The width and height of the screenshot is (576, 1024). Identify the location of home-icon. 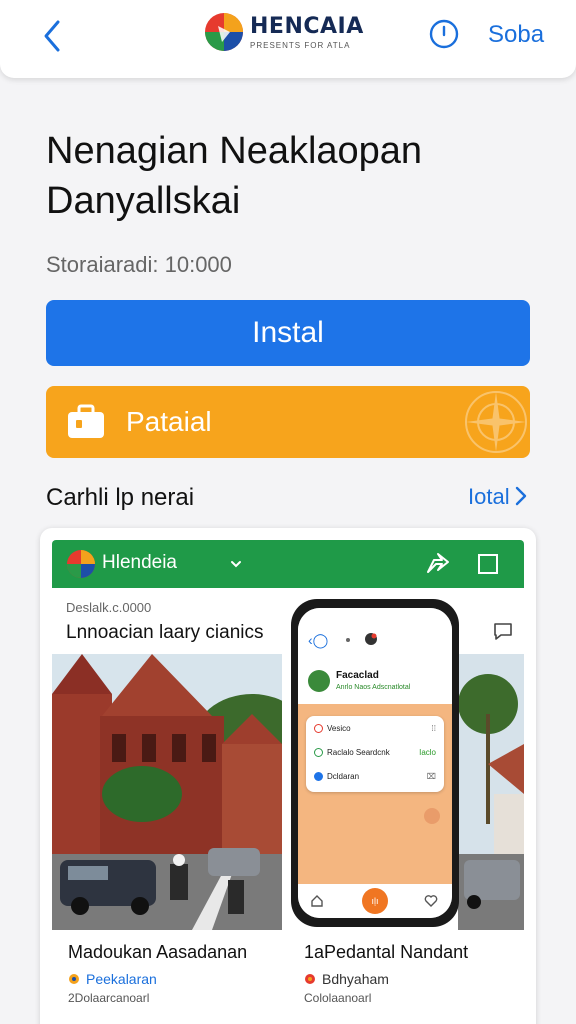
(317, 901).